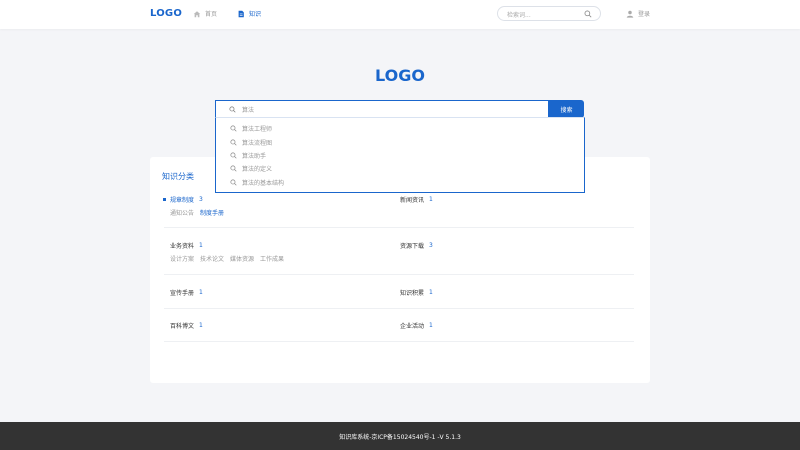  I want to click on category-item: 百科博文 1, so click(186, 325).